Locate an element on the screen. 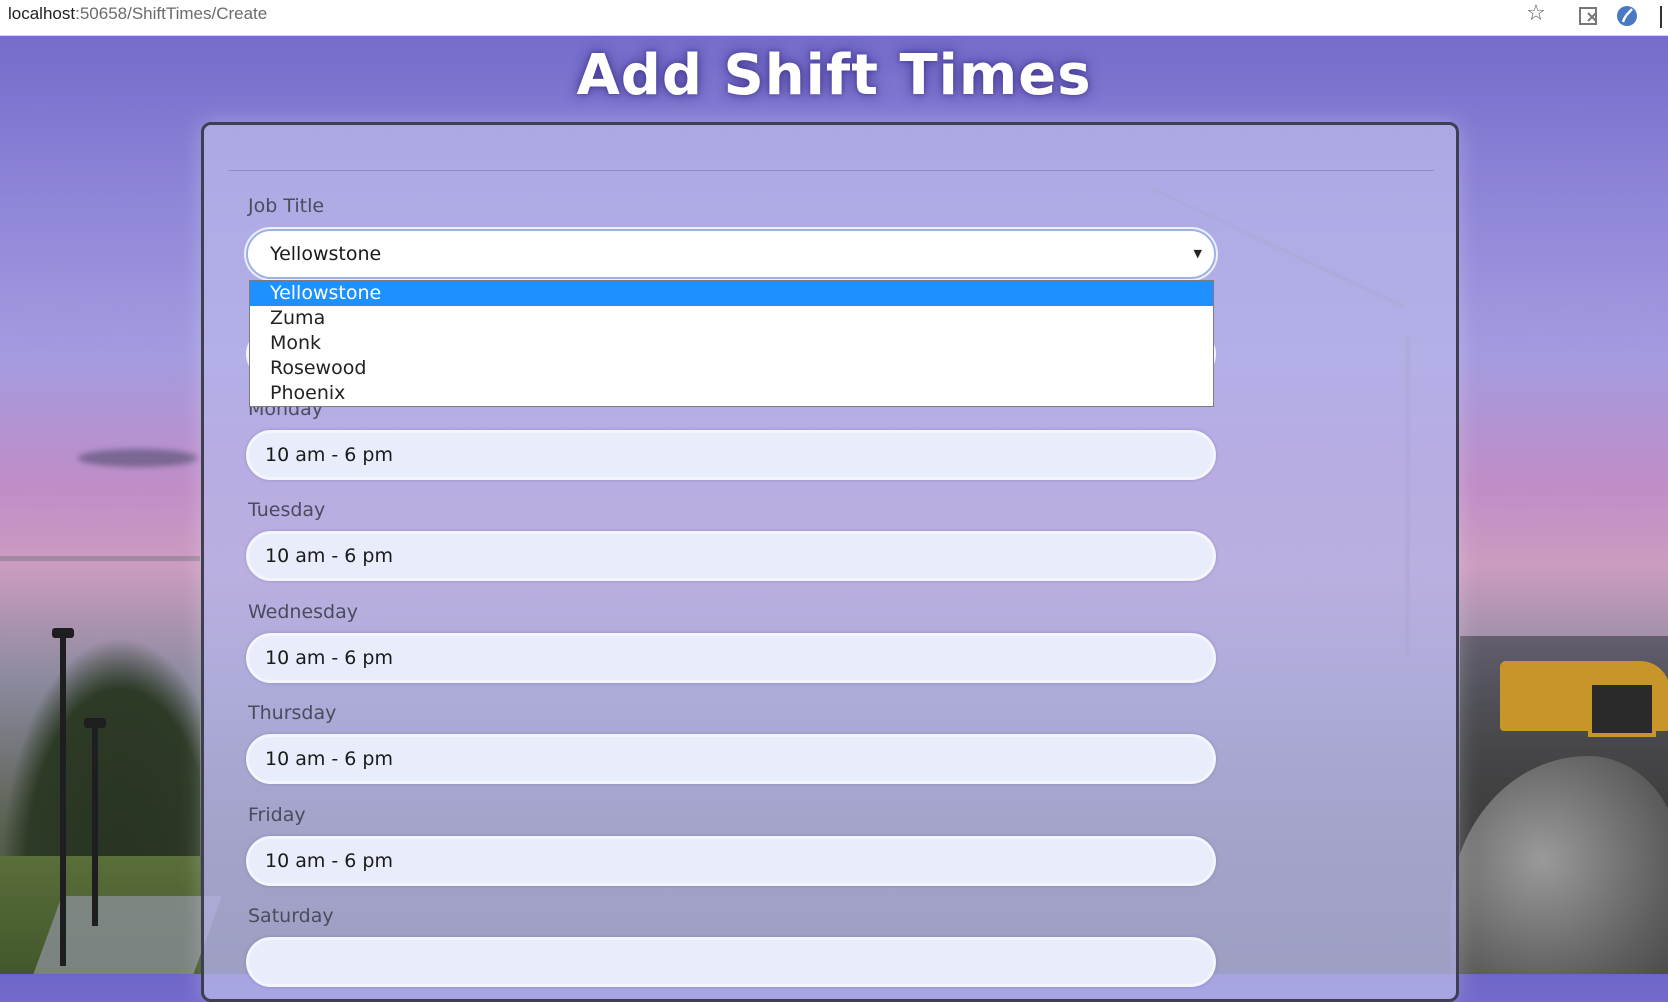  excavator-cab is located at coordinates (1622, 709).